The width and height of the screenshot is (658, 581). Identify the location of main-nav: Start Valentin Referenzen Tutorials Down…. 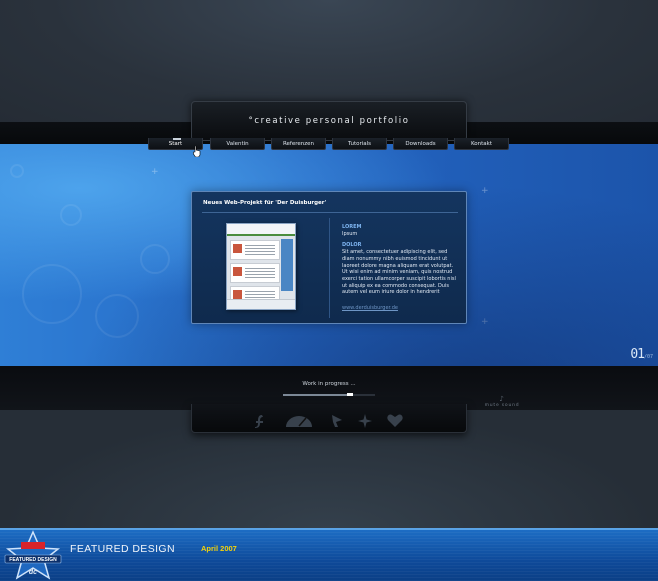
(330, 144).